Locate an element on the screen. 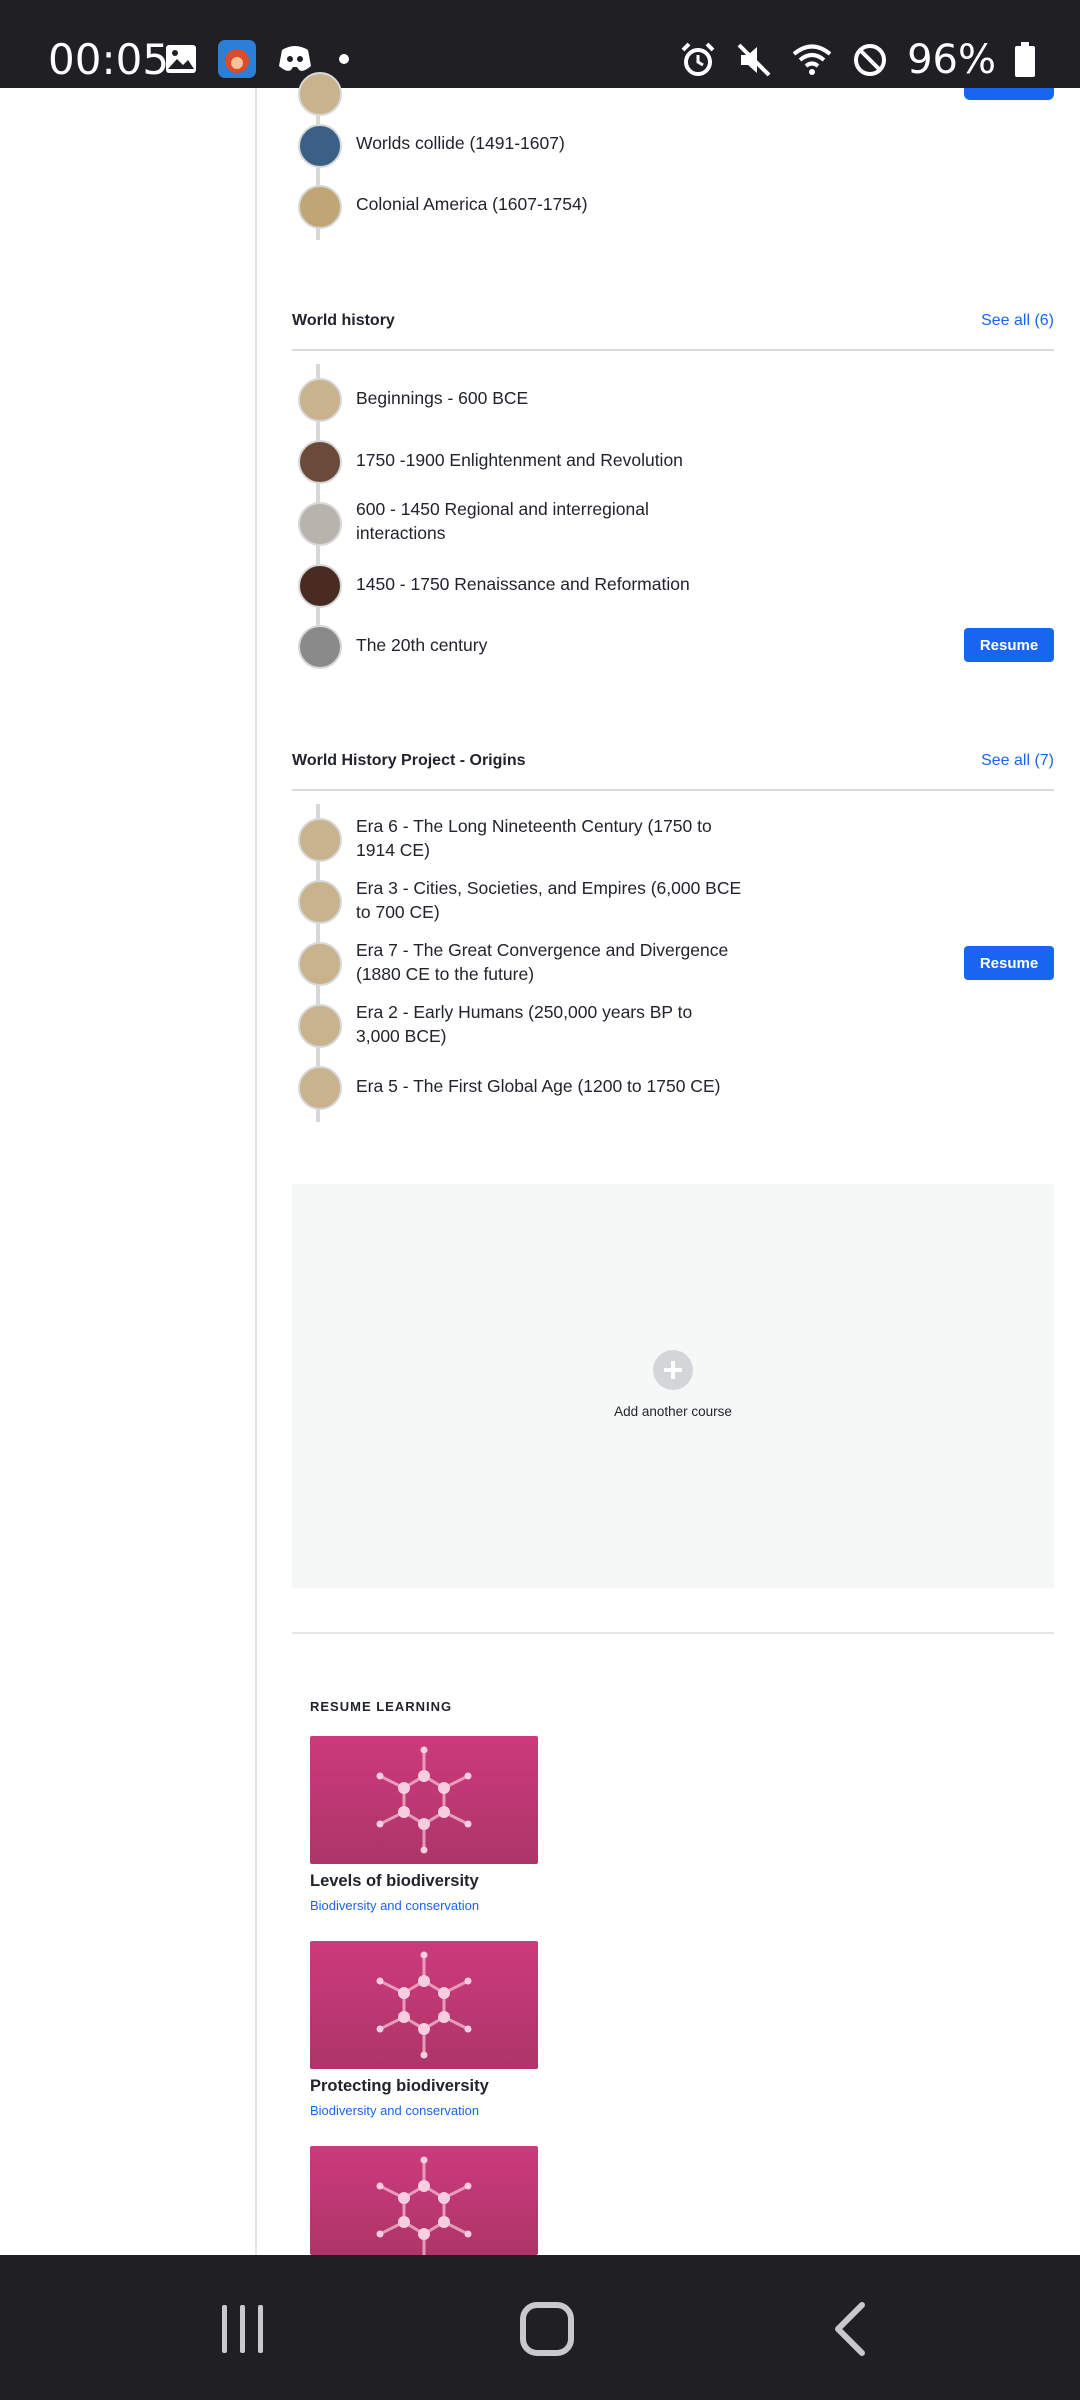 The height and width of the screenshot is (2400, 1080). unit-title-line: 600 - 1450 Regional and interregional is located at coordinates (502, 509).